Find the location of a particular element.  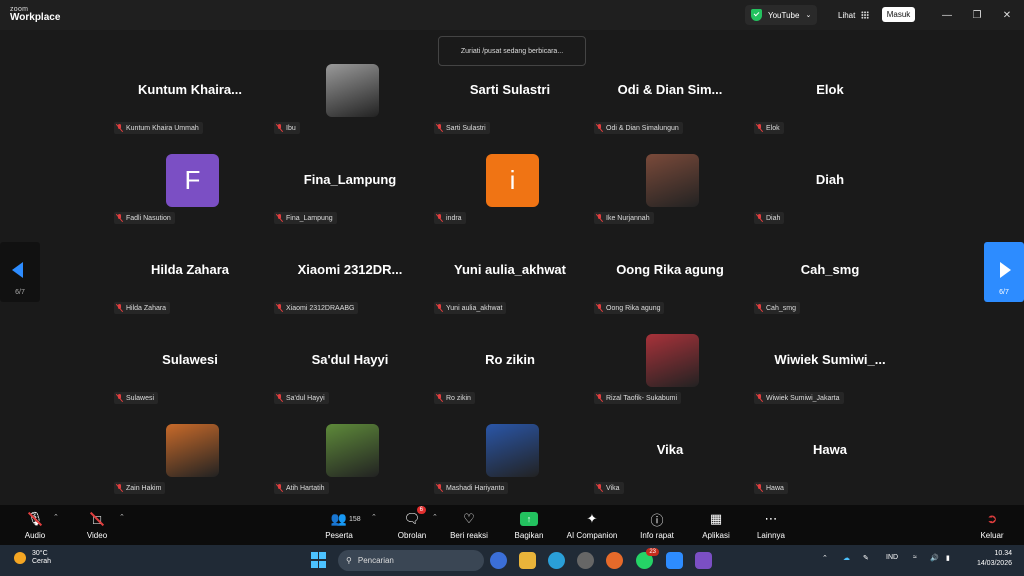

participant-name: Hilda Zahara is located at coordinates (146, 308).